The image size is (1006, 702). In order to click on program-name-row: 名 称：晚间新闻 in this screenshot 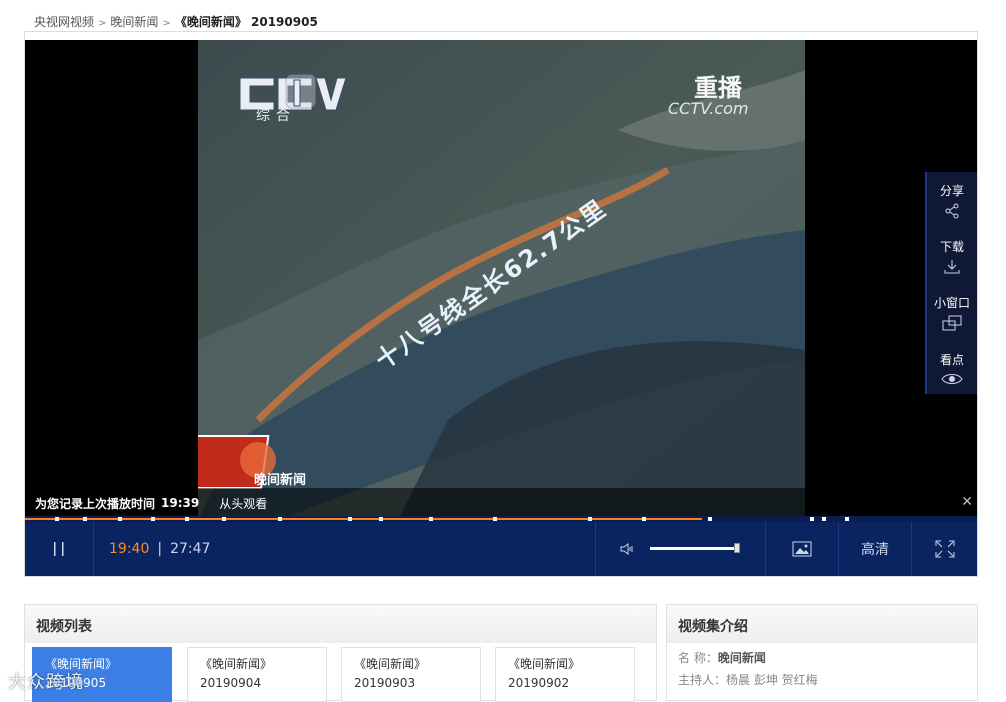, I will do `click(722, 657)`.